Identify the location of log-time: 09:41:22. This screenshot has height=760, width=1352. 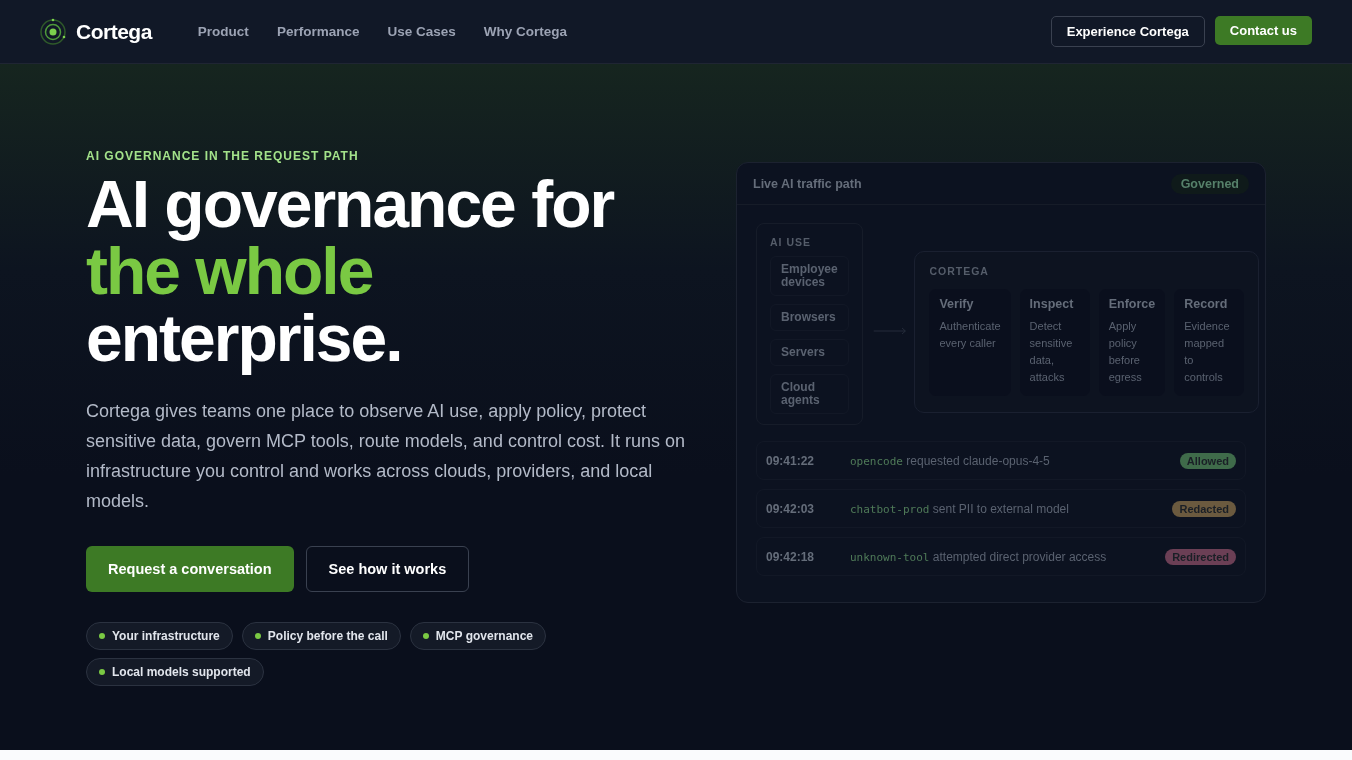
(791, 460).